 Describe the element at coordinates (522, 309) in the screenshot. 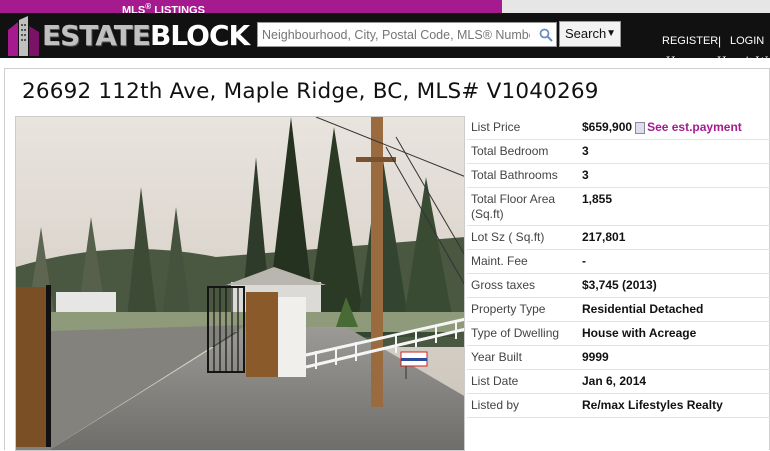

I see `detail-label: Property Type` at that location.